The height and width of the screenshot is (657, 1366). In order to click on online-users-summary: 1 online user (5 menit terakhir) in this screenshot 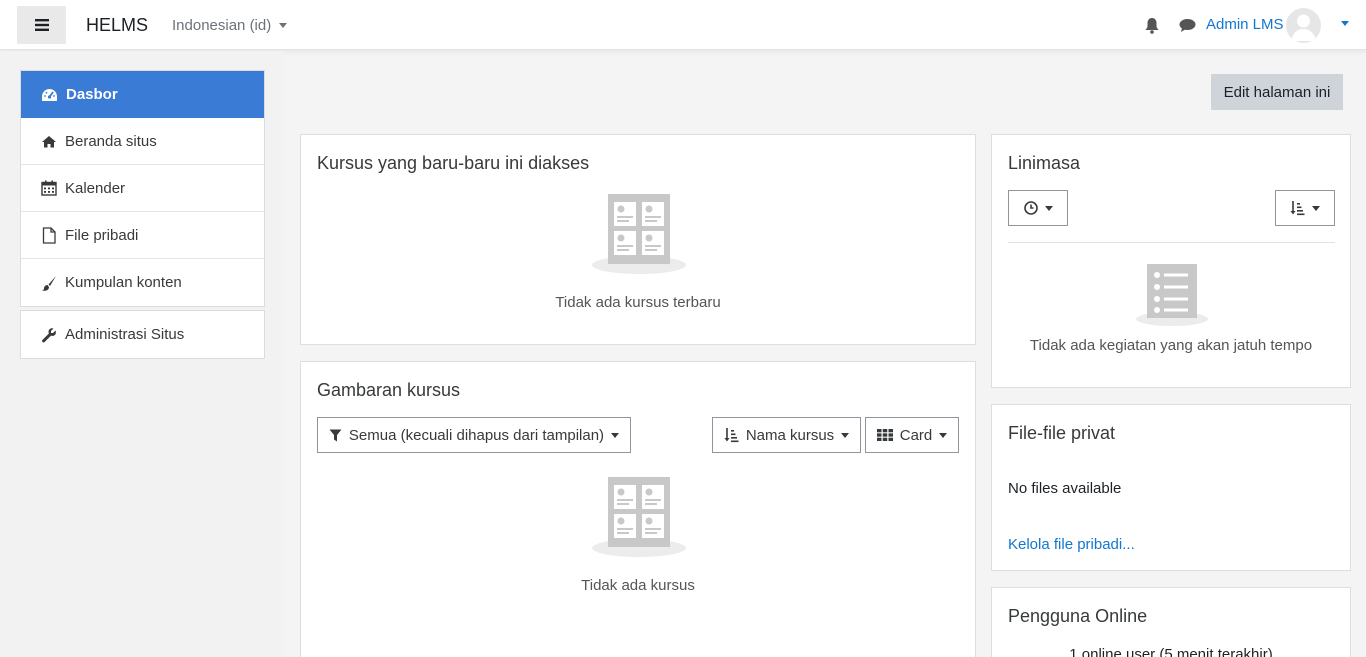, I will do `click(1171, 651)`.